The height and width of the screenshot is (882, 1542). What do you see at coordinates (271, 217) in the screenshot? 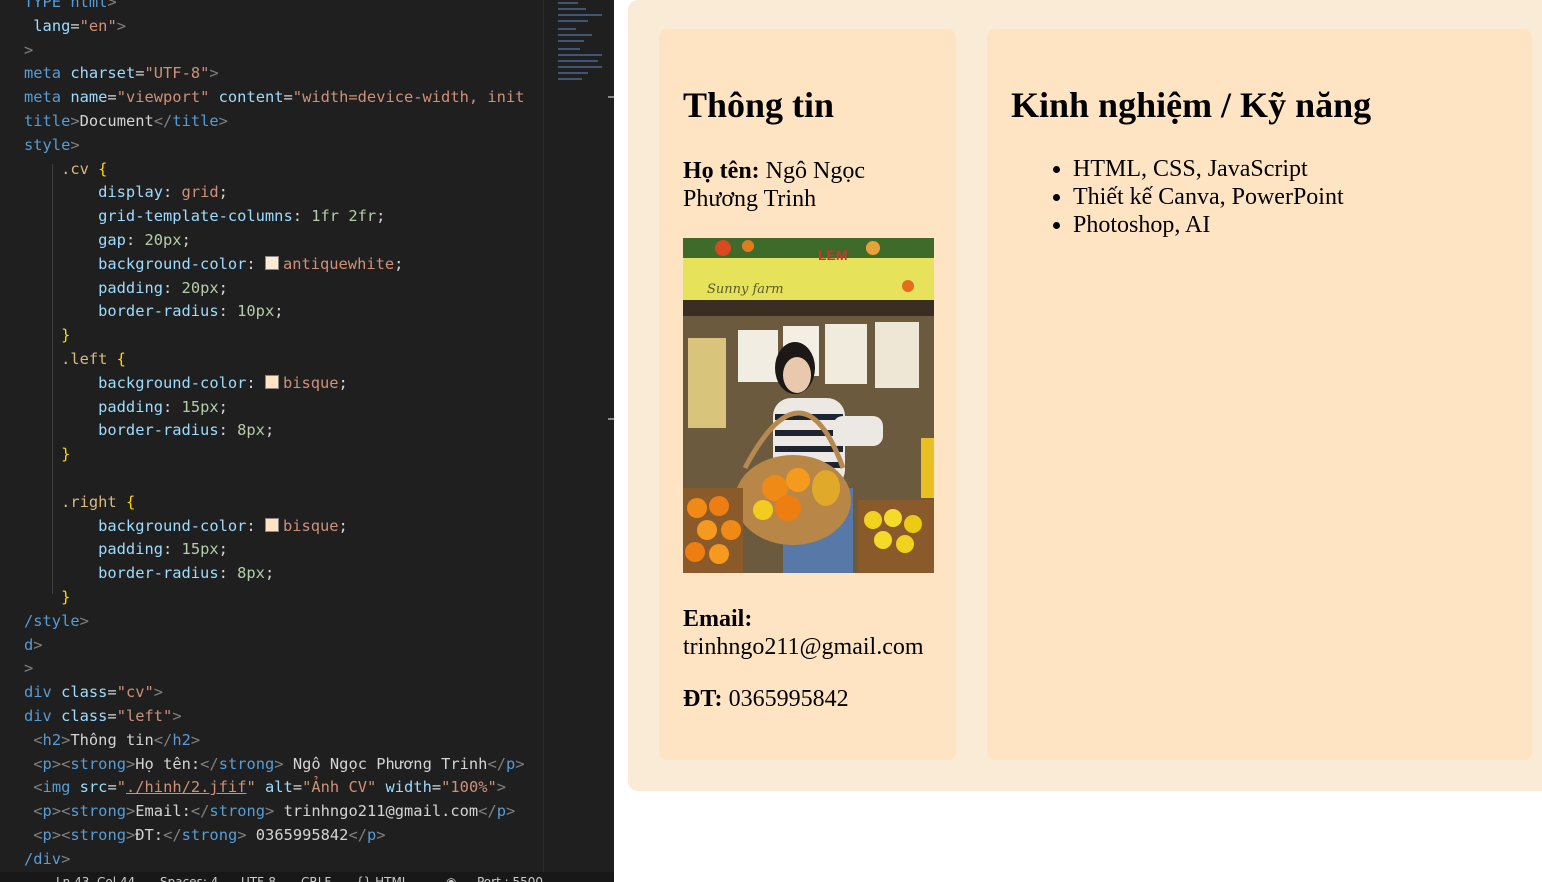
I see `code-line: grid-template-columns: 1fr 2fr;` at bounding box center [271, 217].